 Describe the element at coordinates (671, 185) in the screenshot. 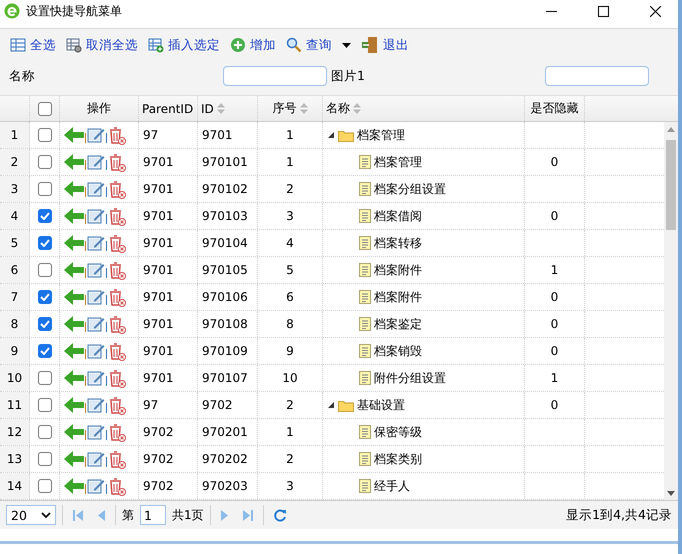

I see `scrollbar-thumb` at that location.